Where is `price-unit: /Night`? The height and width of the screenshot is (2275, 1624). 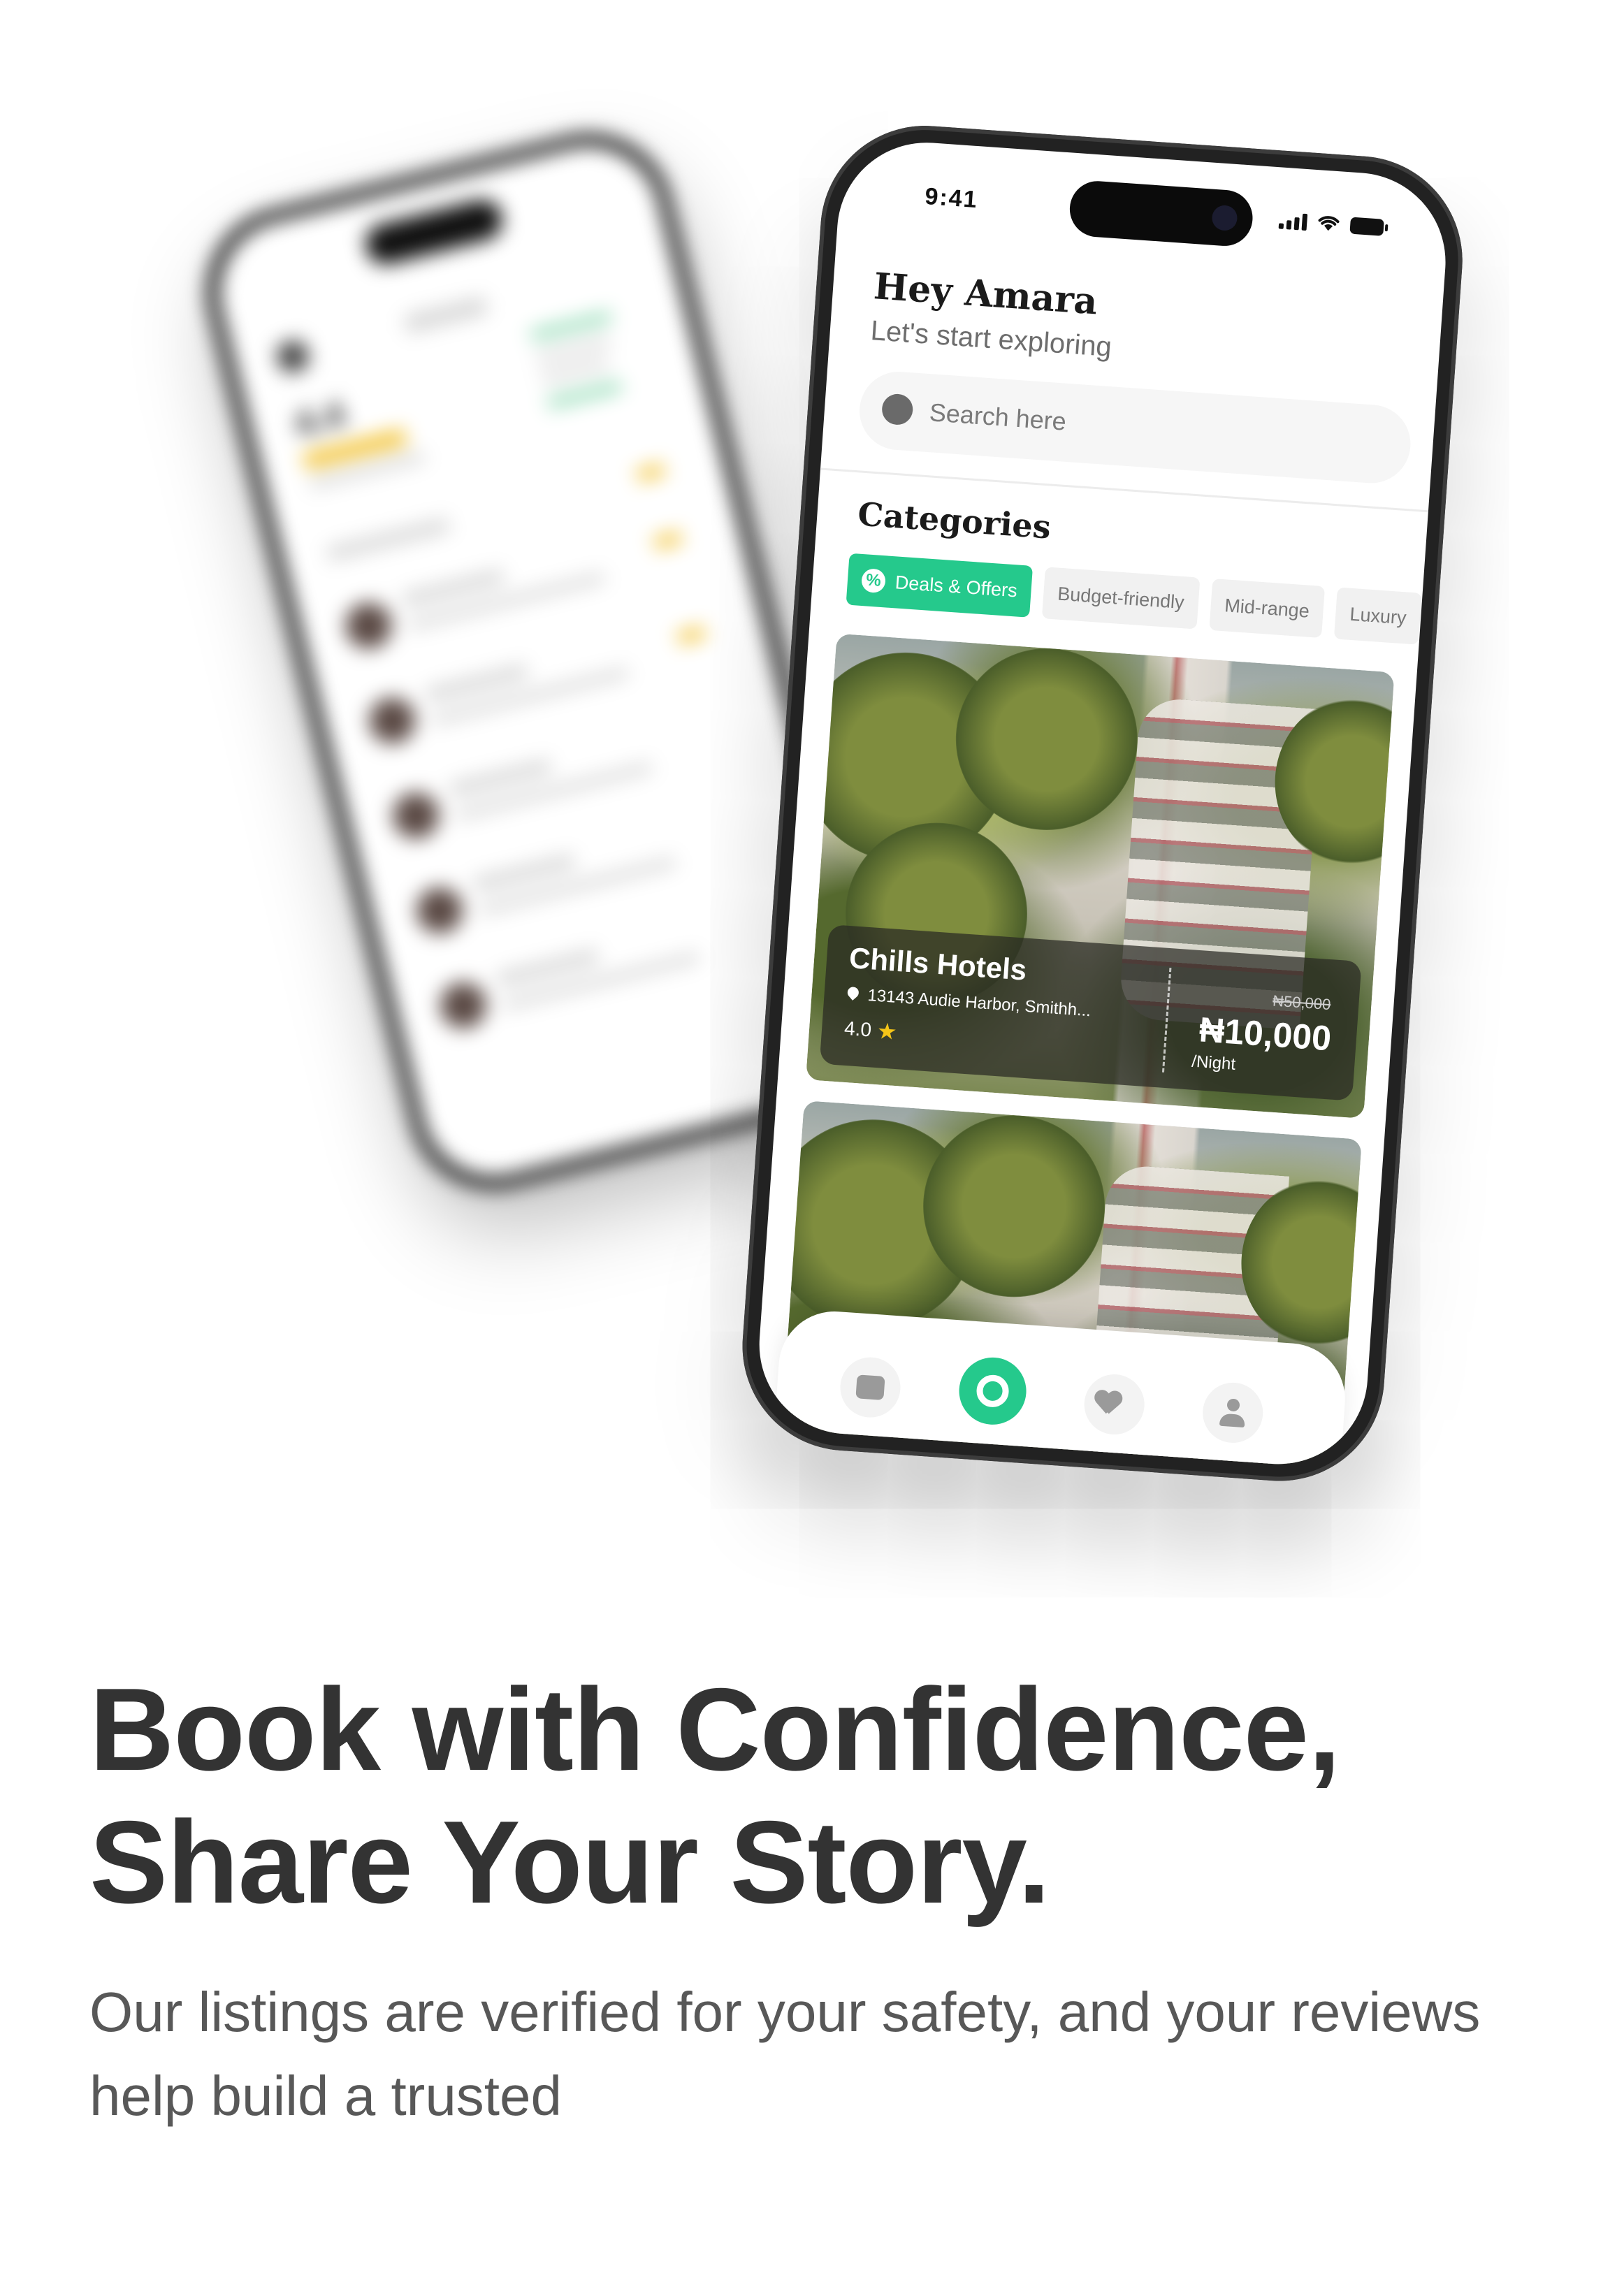 price-unit: /Night is located at coordinates (1213, 1063).